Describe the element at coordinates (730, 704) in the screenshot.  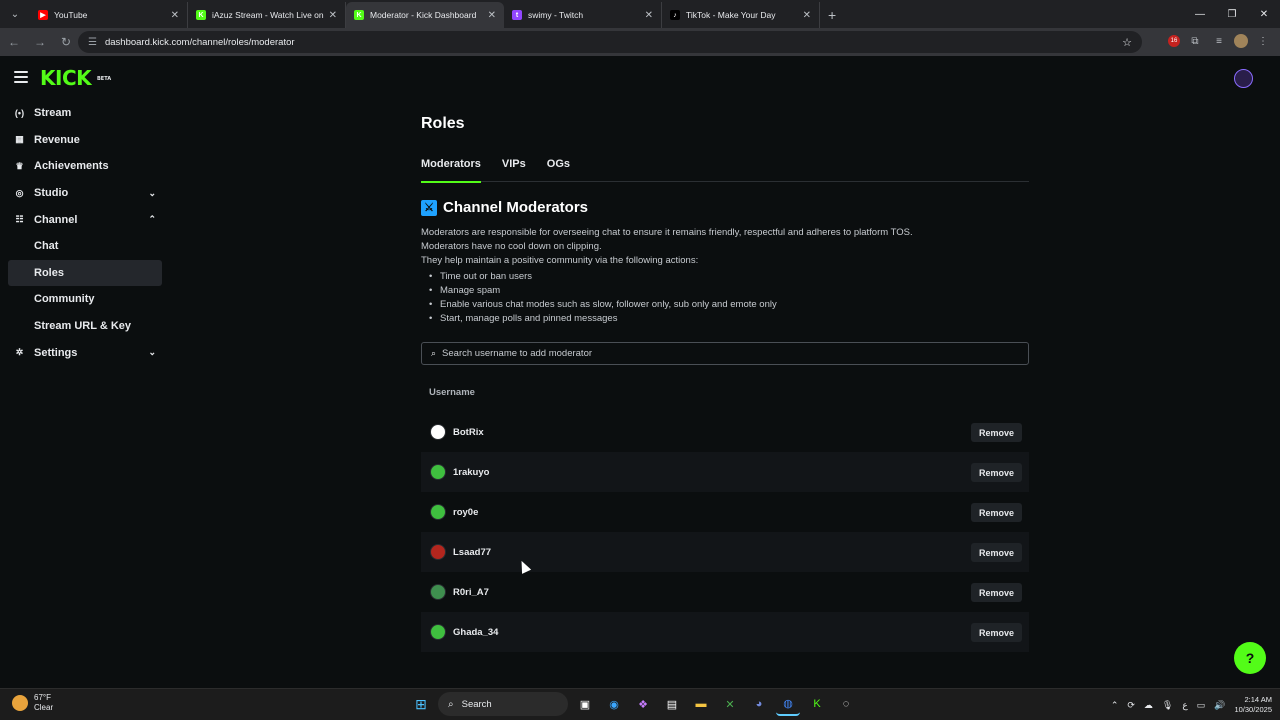
I see `xbox-icon: ✕` at that location.